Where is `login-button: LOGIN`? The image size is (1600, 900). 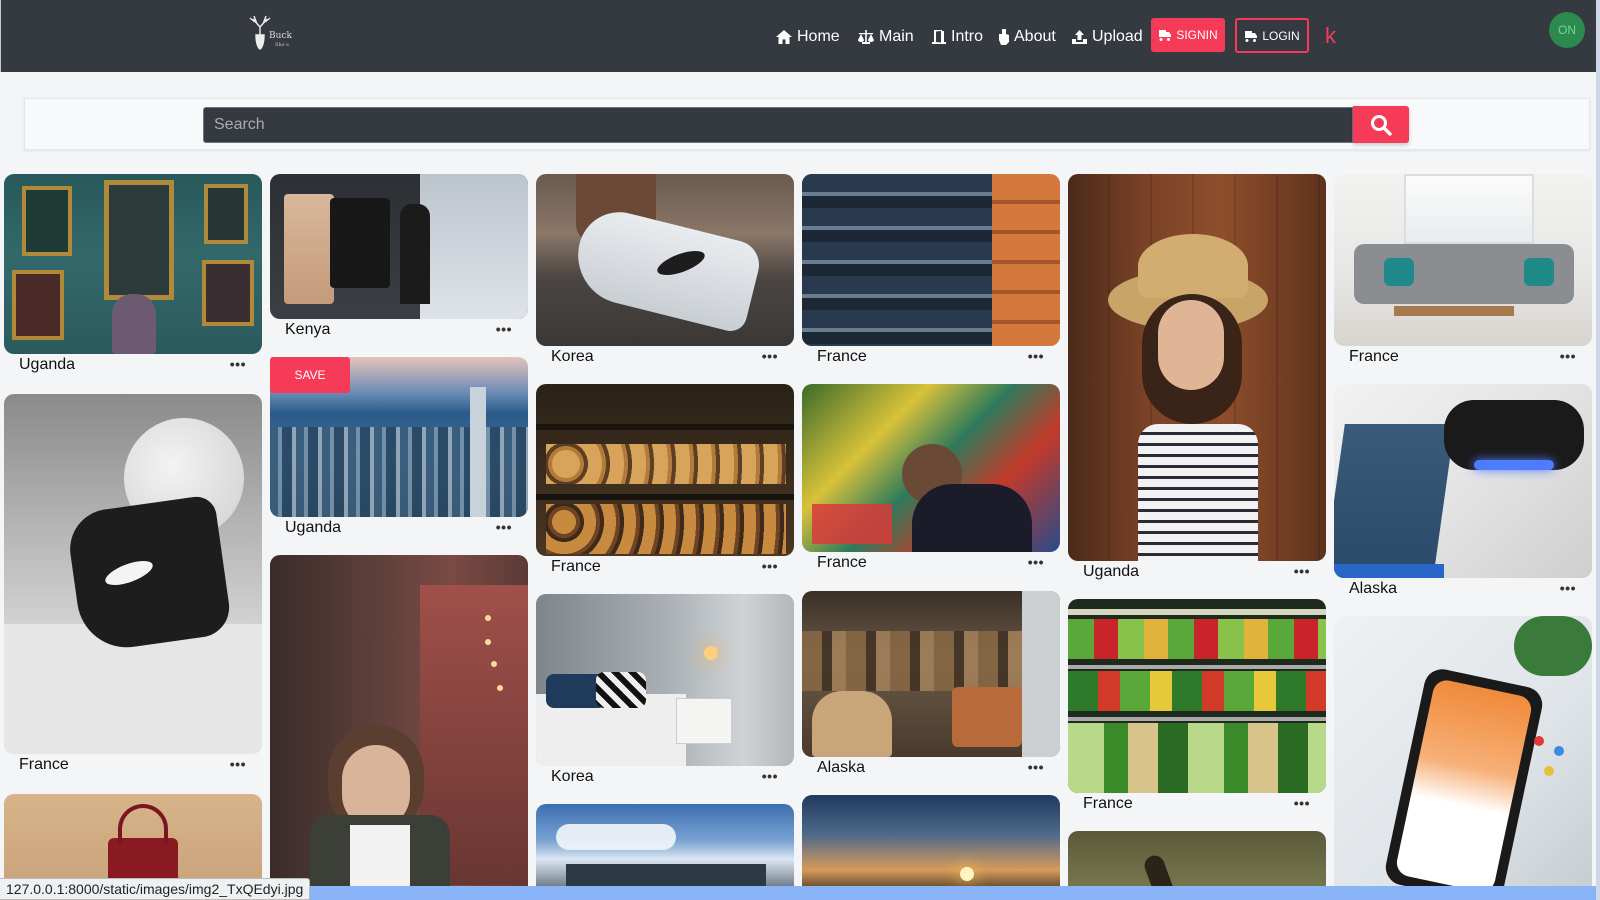
login-button: LOGIN is located at coordinates (1272, 35).